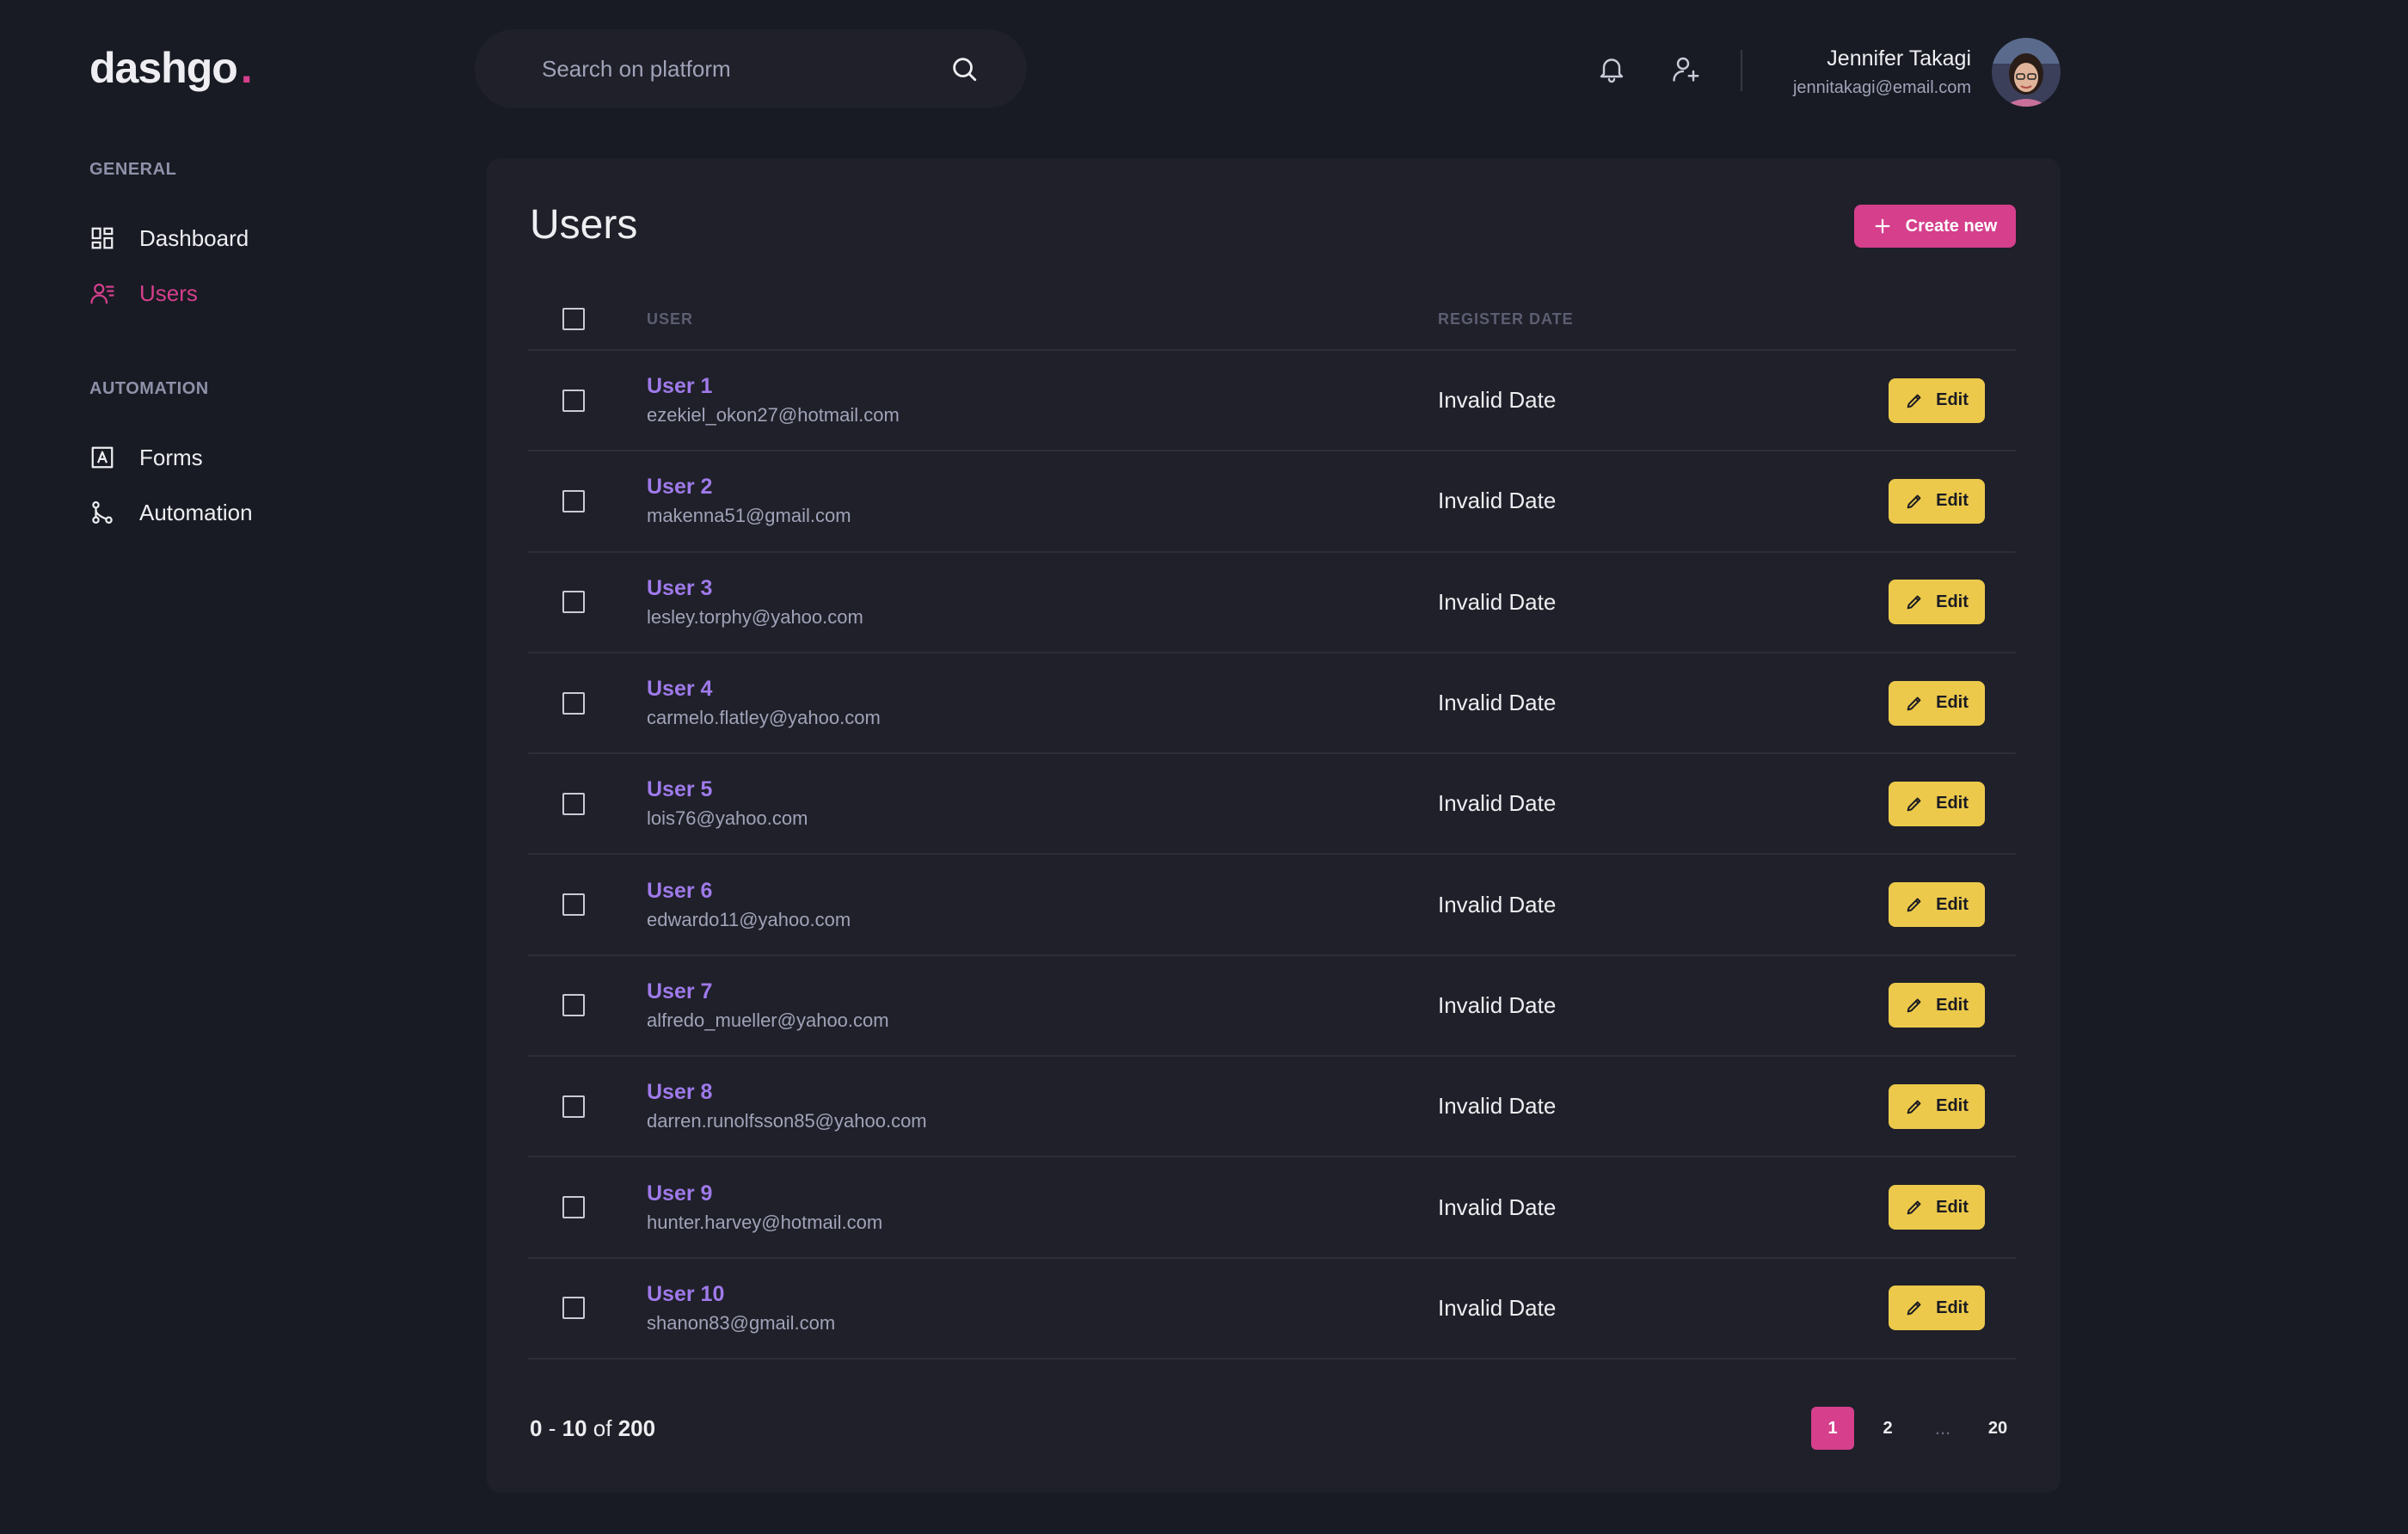 This screenshot has height=1534, width=2408. Describe the element at coordinates (1899, 58) in the screenshot. I see `profile-name: Jennifer Takagi` at that location.